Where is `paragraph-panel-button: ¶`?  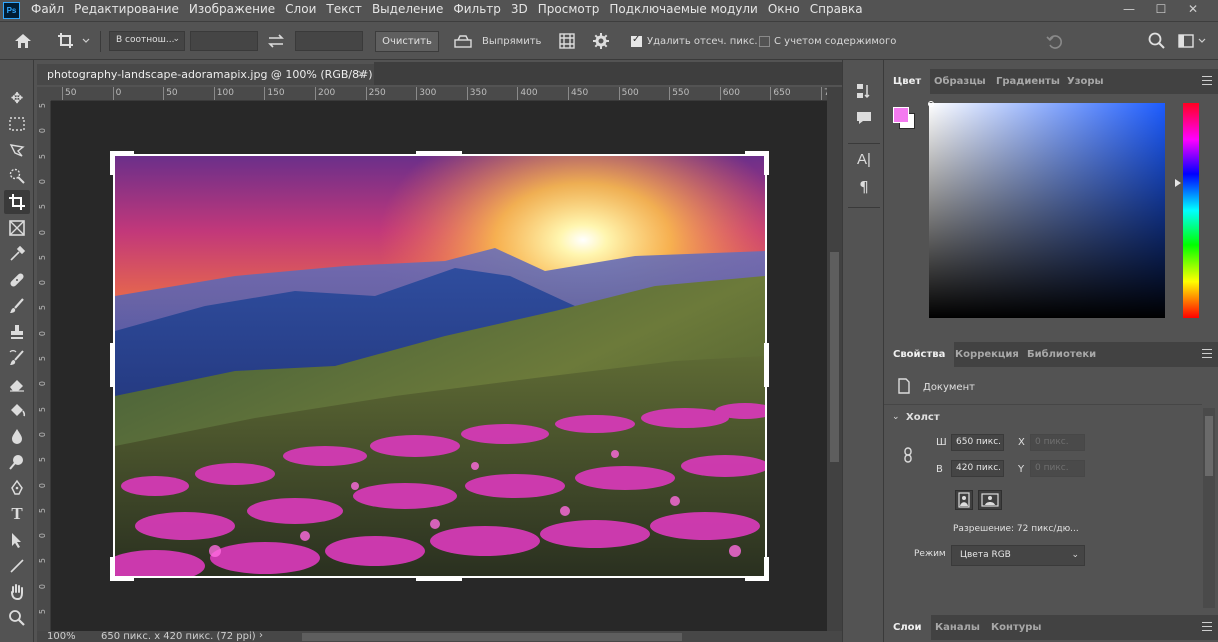
paragraph-panel-button: ¶ is located at coordinates (864, 187).